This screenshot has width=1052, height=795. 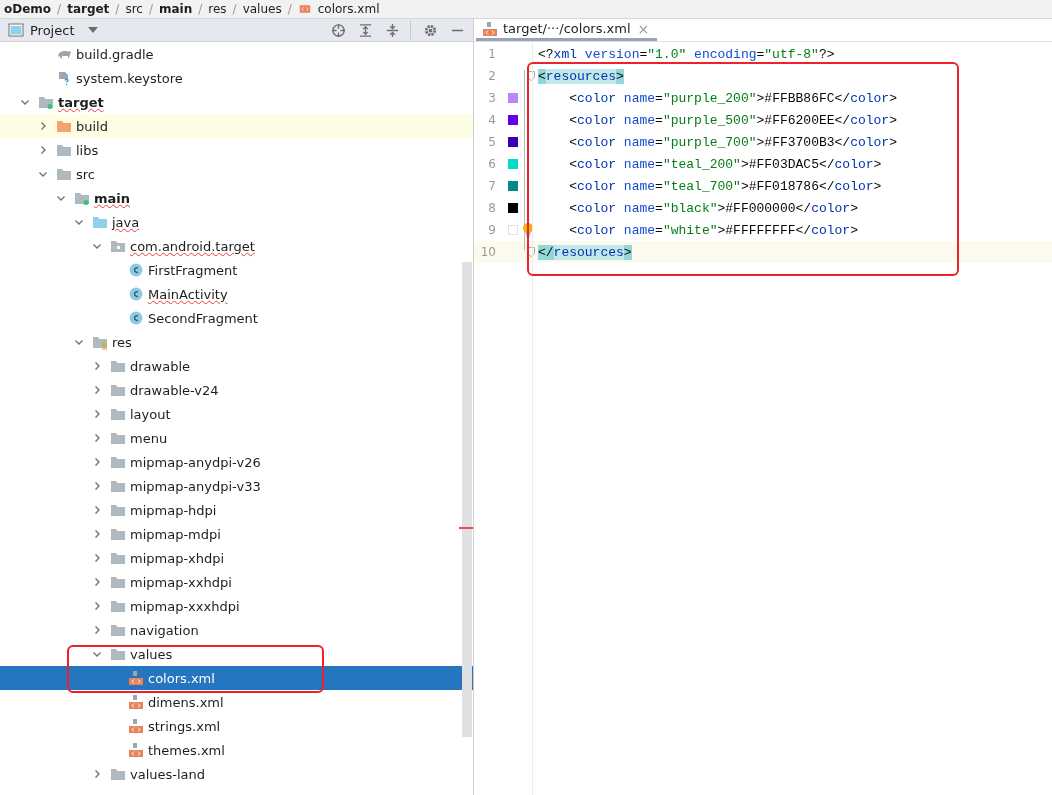 I want to click on collapse-all-icon, so click(x=392, y=30).